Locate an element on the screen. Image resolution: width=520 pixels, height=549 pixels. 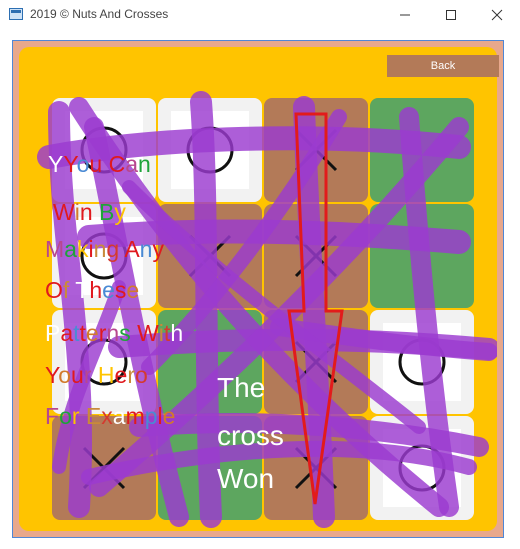
result-line: Won is located at coordinates (246, 478).